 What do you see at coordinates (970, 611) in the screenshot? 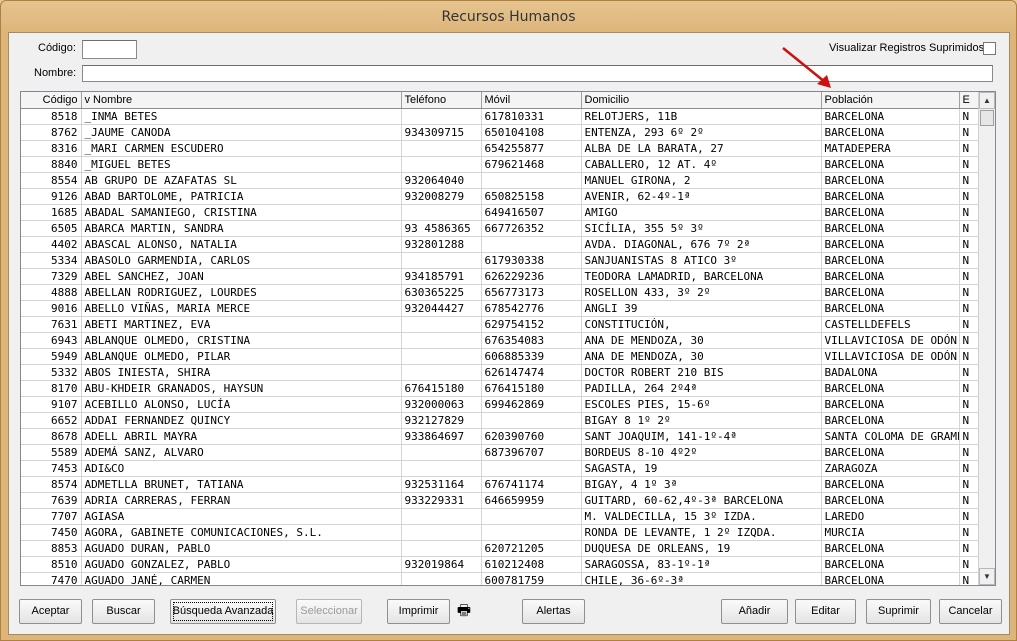
I see `cancelar-button: Cancelar` at bounding box center [970, 611].